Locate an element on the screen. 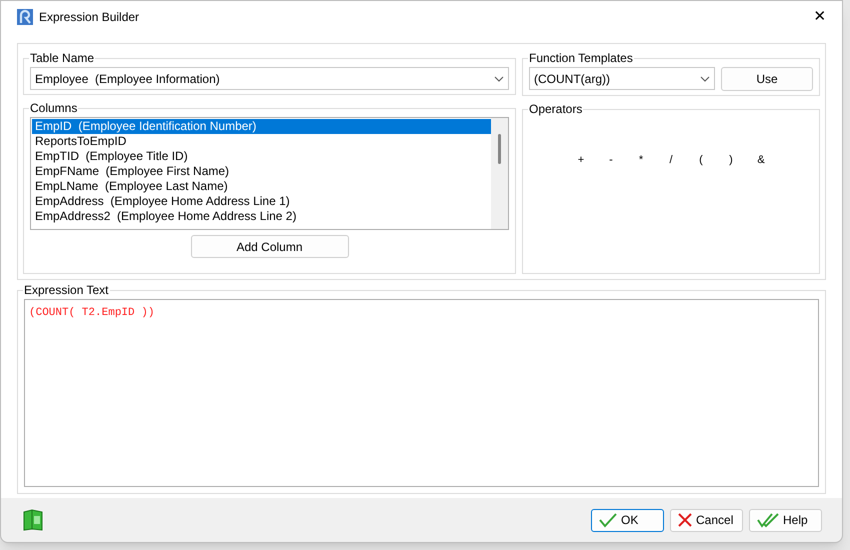  cancel-button: Cancel is located at coordinates (706, 520).